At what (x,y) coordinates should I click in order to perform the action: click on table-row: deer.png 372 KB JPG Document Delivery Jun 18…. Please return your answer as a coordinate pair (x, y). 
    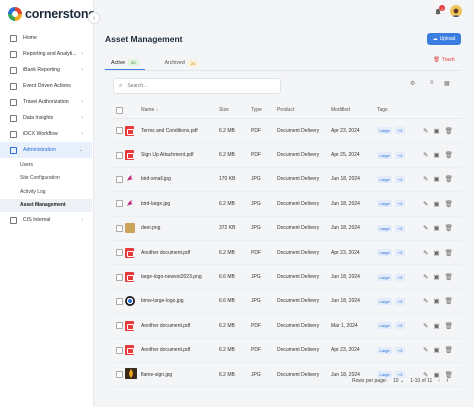
    Looking at the image, I should click on (287, 229).